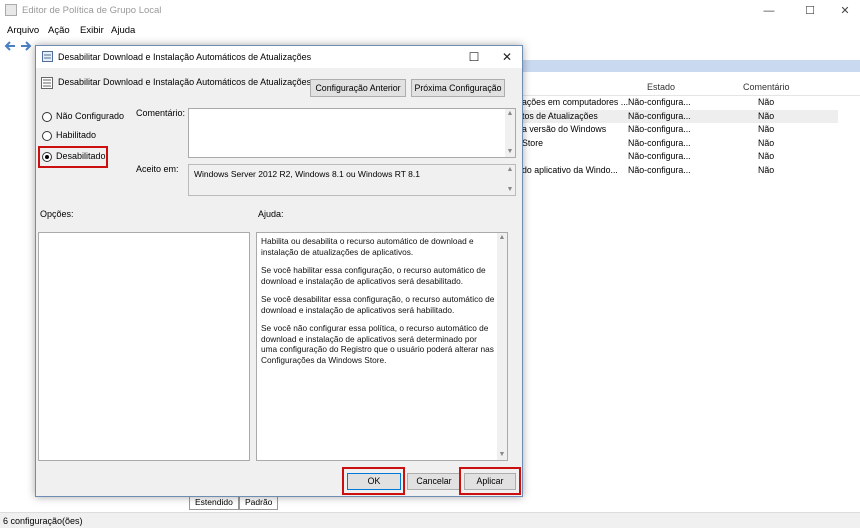 The width and height of the screenshot is (860, 528). Describe the element at coordinates (144, 346) in the screenshot. I see `options-pane` at that location.